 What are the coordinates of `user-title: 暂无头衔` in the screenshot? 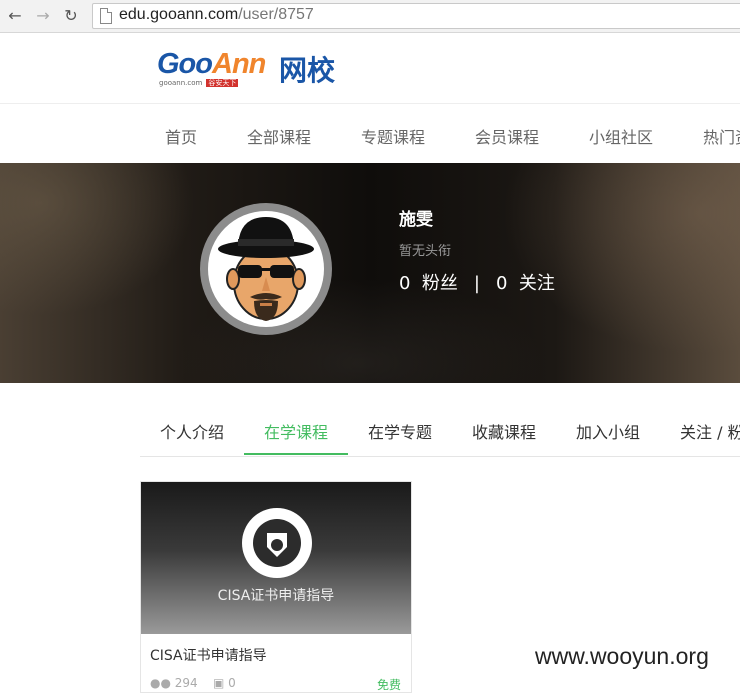 It's located at (425, 251).